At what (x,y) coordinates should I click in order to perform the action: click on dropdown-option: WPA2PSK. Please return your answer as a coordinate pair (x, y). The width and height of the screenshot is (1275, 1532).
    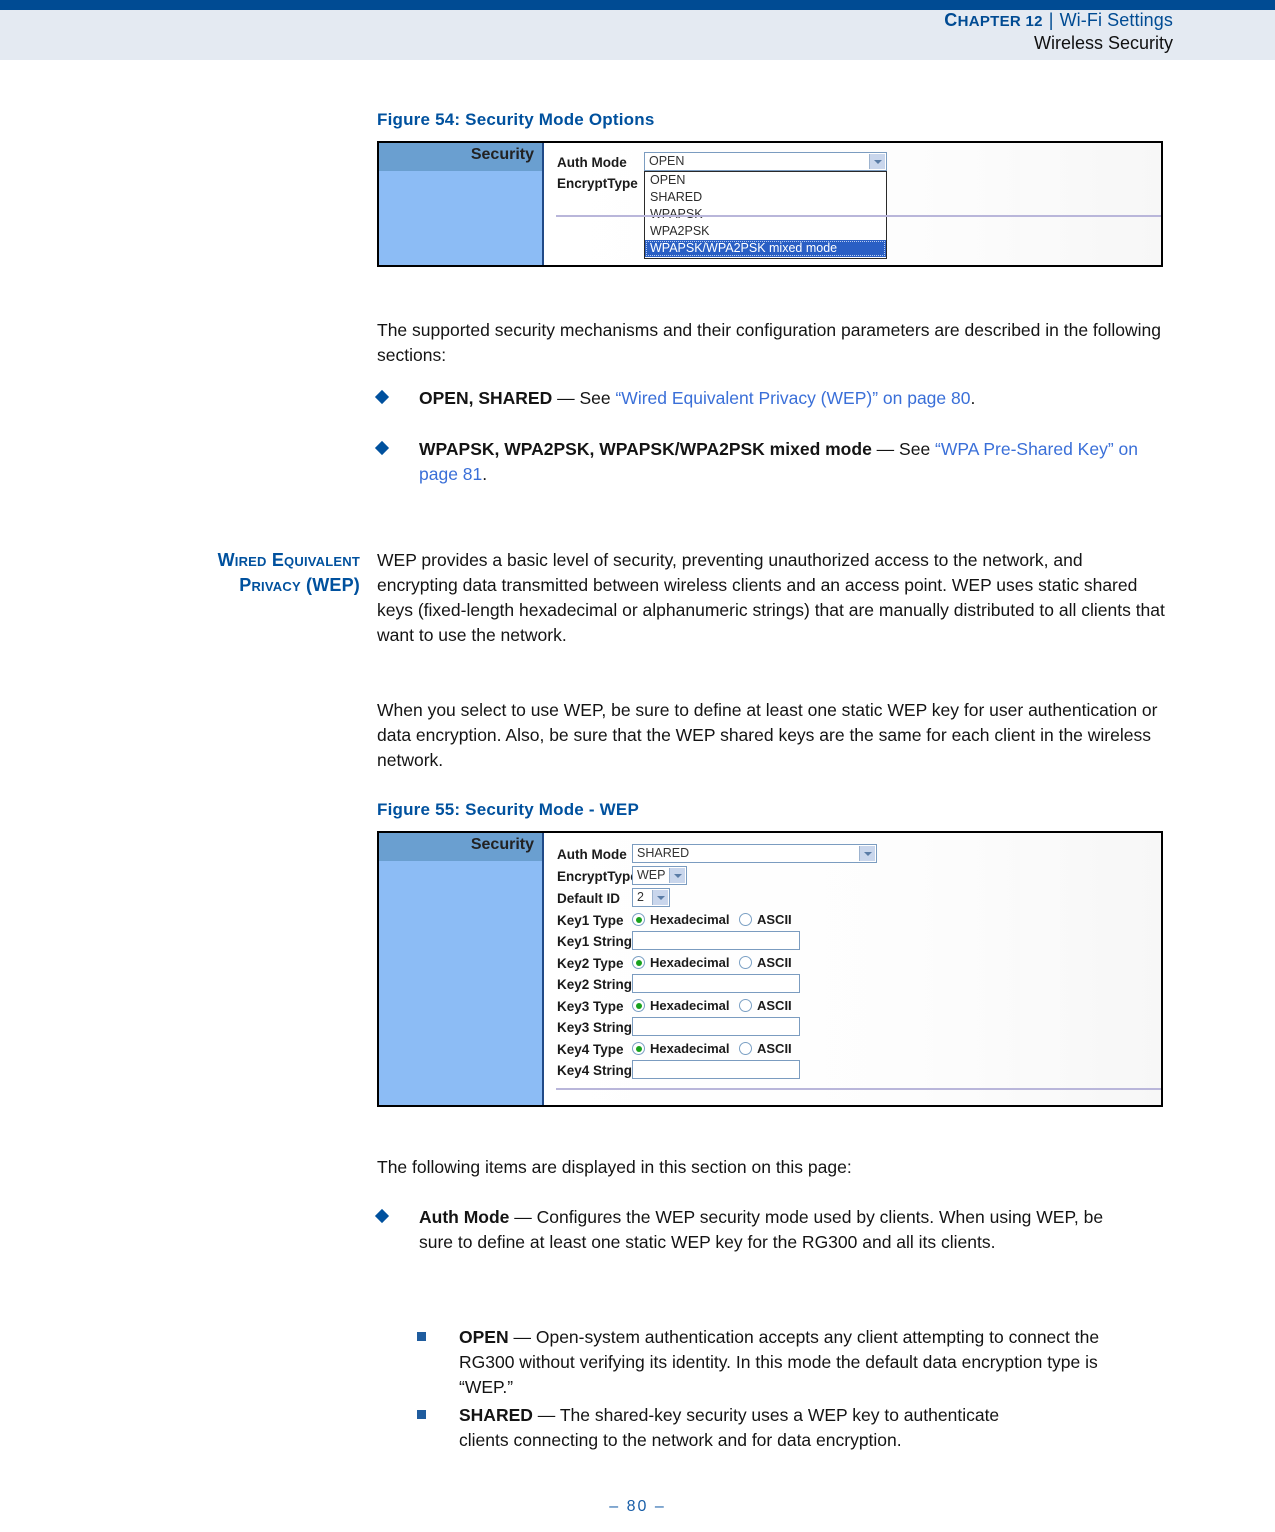
    Looking at the image, I should click on (765, 231).